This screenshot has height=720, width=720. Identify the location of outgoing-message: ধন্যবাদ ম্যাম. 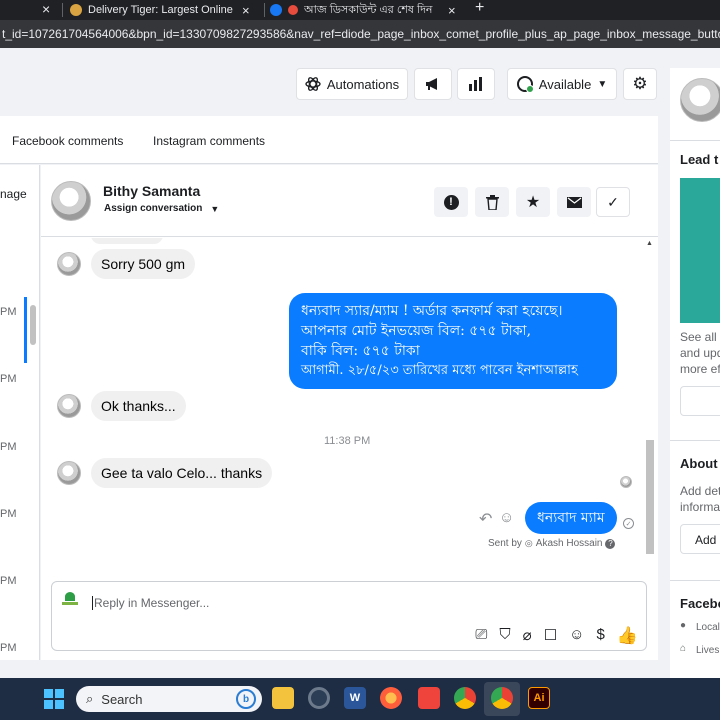
(571, 518).